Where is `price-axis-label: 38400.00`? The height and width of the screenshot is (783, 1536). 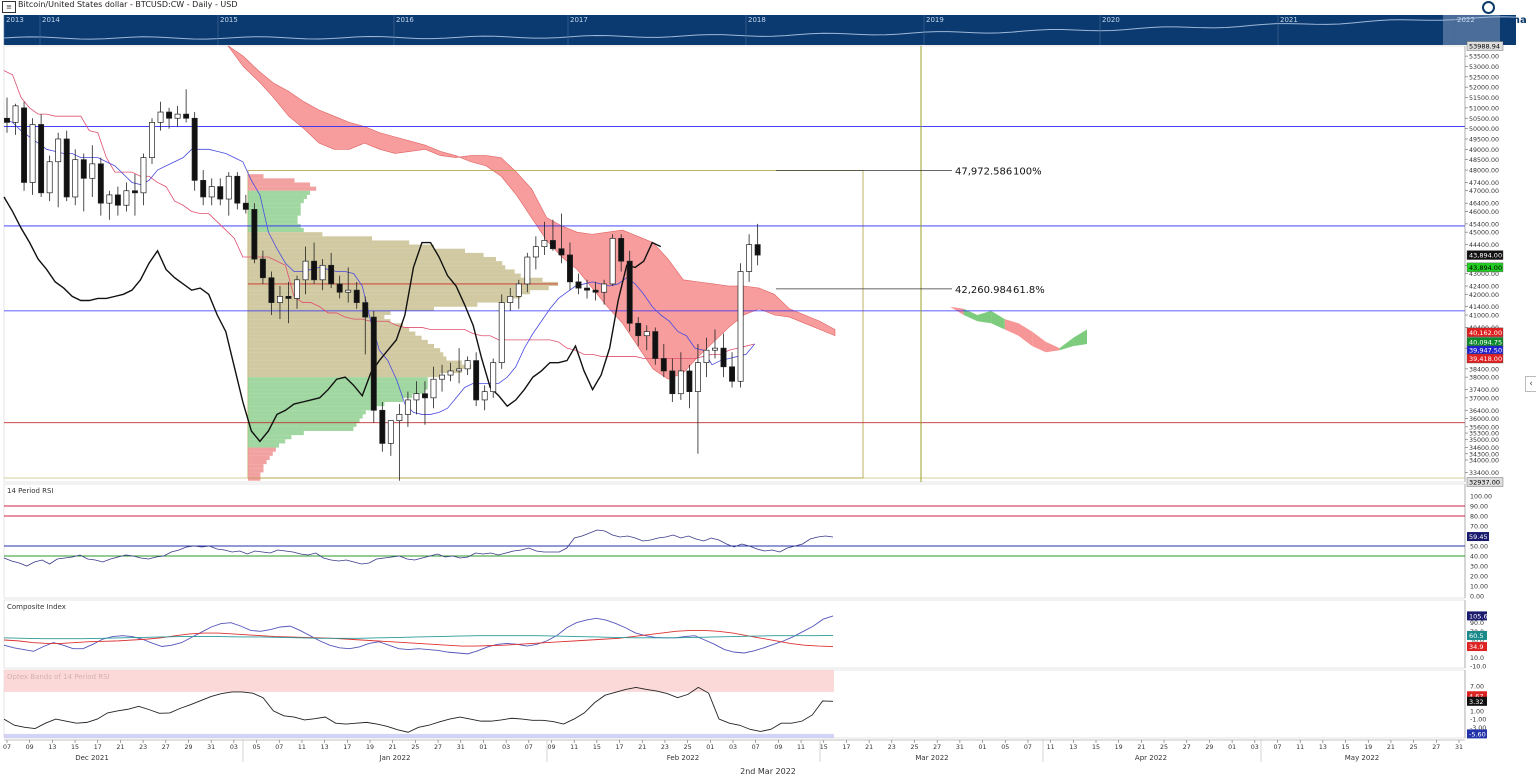 price-axis-label: 38400.00 is located at coordinates (1484, 369).